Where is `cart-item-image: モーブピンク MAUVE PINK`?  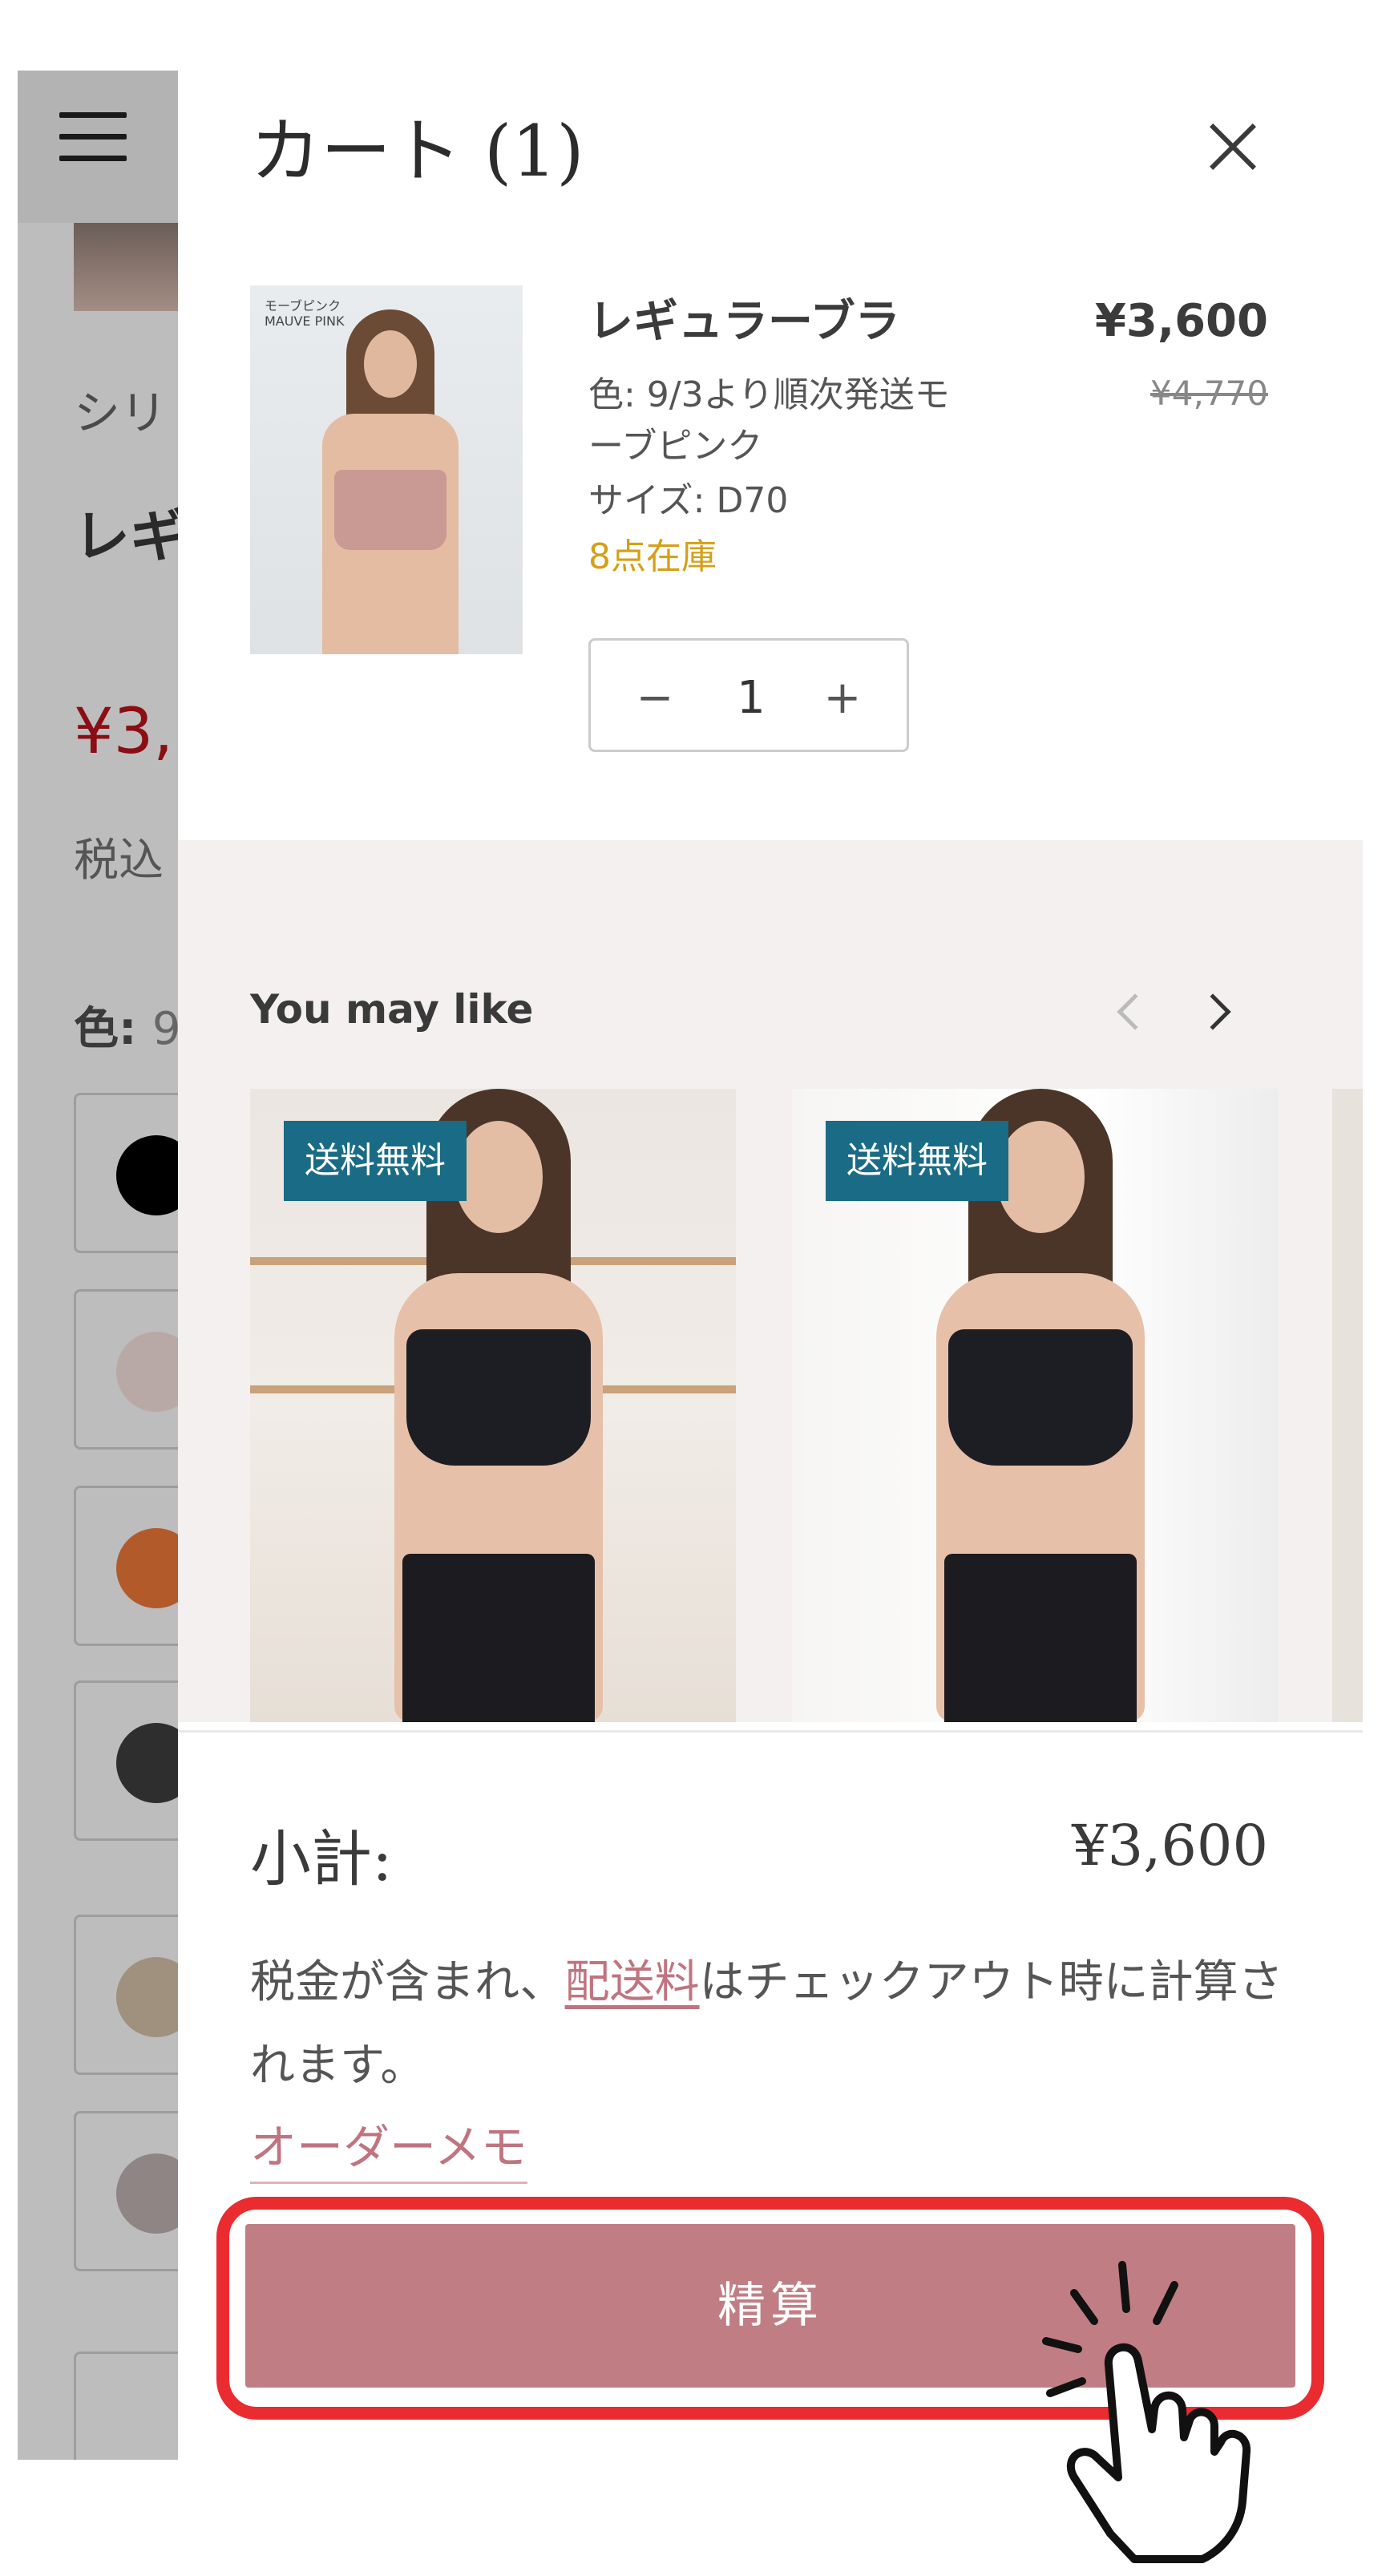 cart-item-image: モーブピンク MAUVE PINK is located at coordinates (386, 469).